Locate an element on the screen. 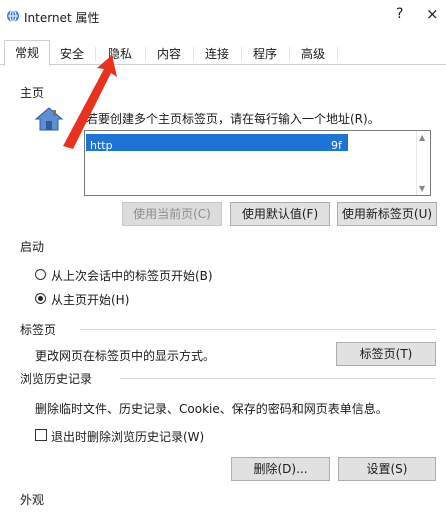 This screenshot has height=514, width=446. textarea-scrollbar: ▲ ▼ is located at coordinates (423, 163).